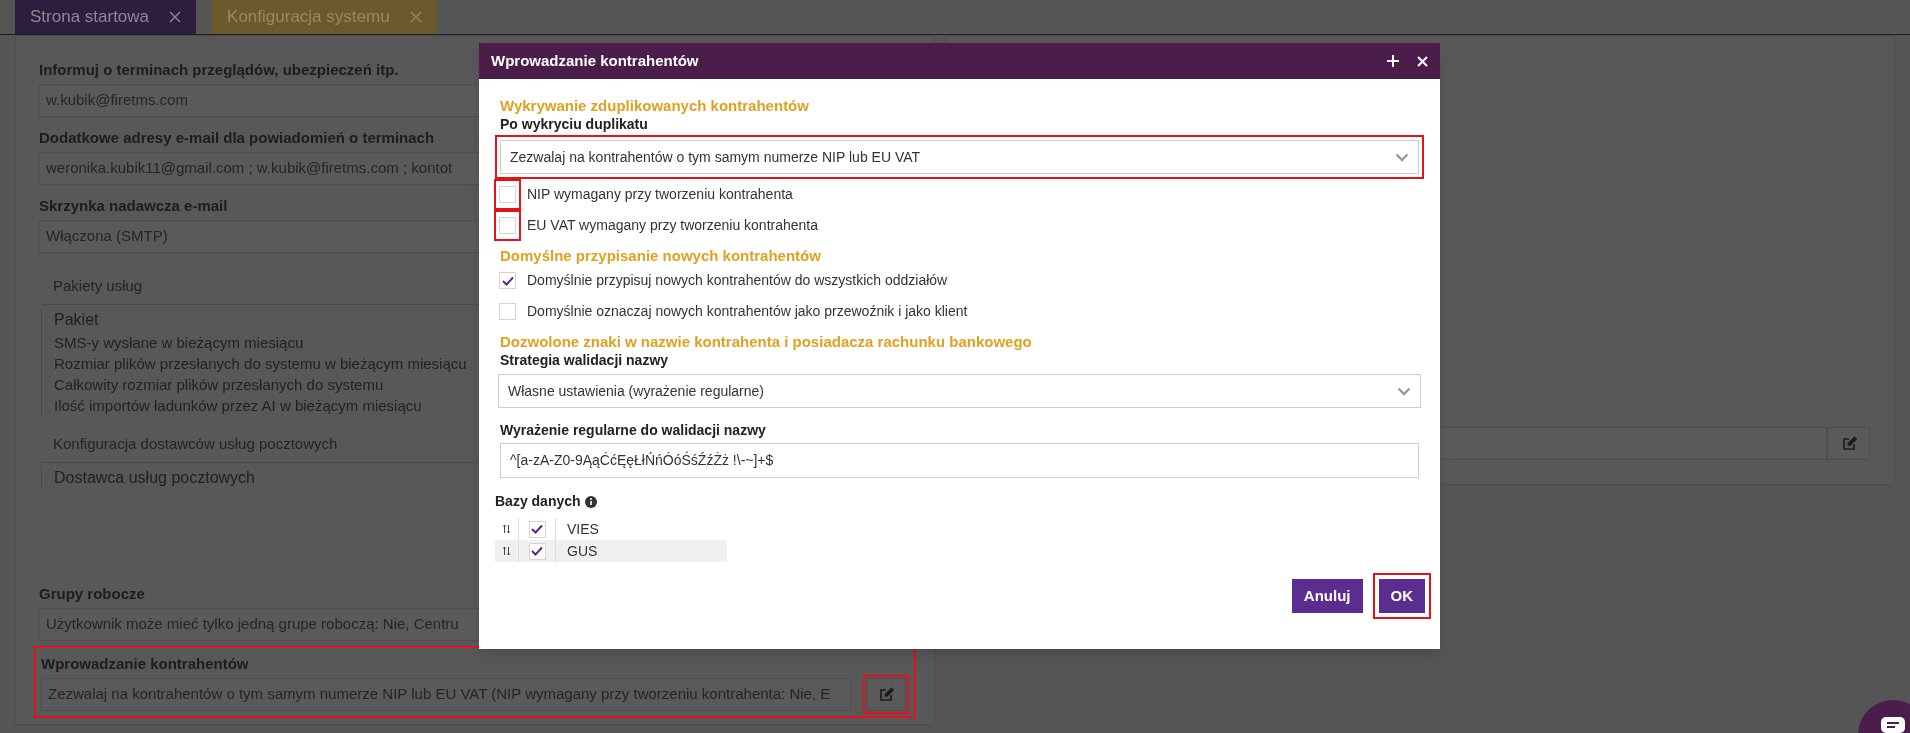  Describe the element at coordinates (660, 194) in the screenshot. I see `checkbox-label: NIP wymagany przy tworzeniu kontrahenta` at that location.